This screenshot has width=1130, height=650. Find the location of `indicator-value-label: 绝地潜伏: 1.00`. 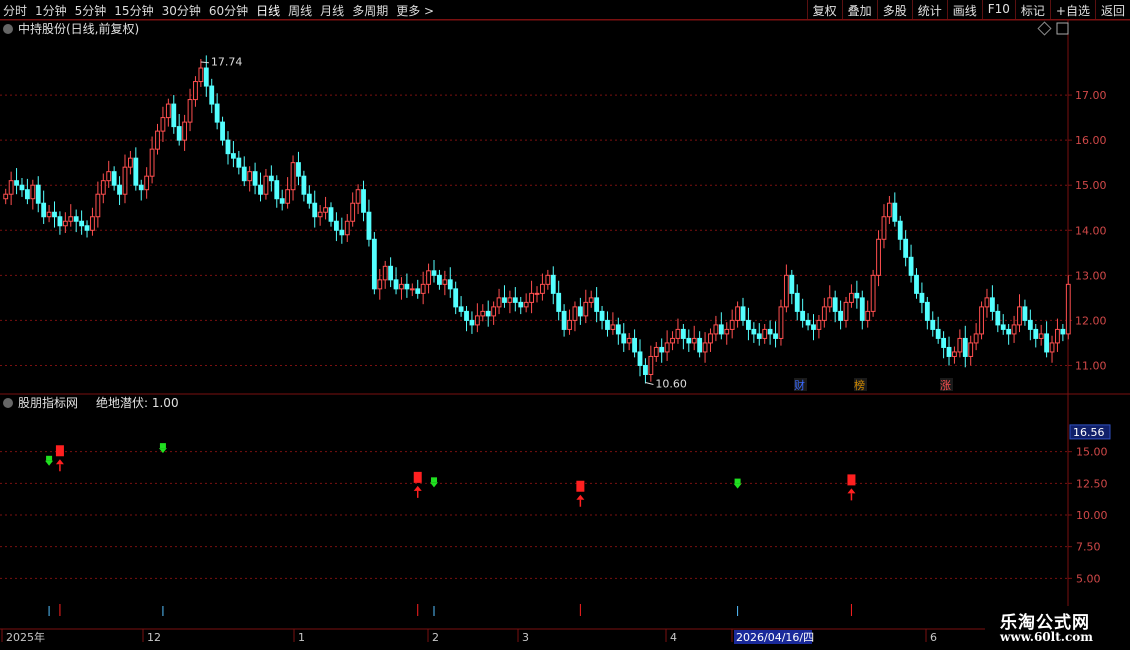

indicator-value-label: 绝地潜伏: 1.00 is located at coordinates (137, 402).